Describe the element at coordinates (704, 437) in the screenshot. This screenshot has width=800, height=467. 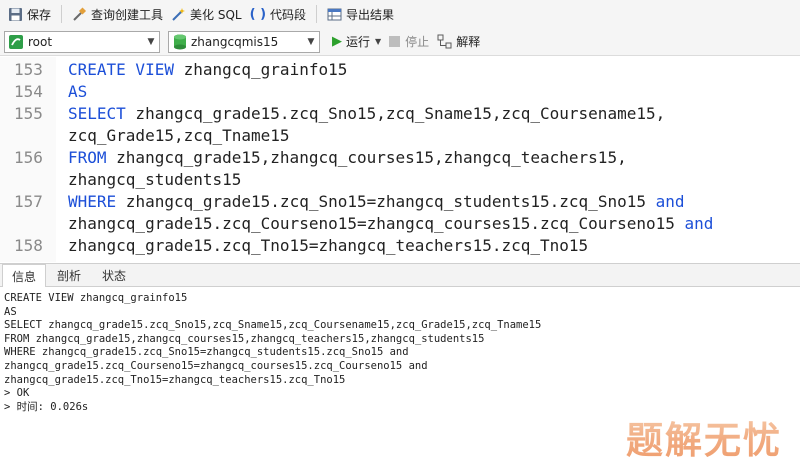
I see `watermark: 题解无忧` at that location.